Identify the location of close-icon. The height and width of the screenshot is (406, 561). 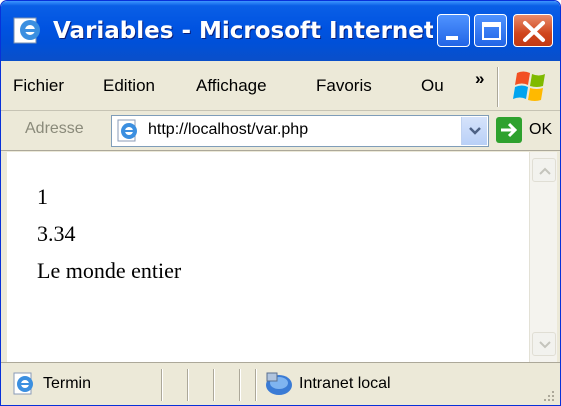
(534, 31).